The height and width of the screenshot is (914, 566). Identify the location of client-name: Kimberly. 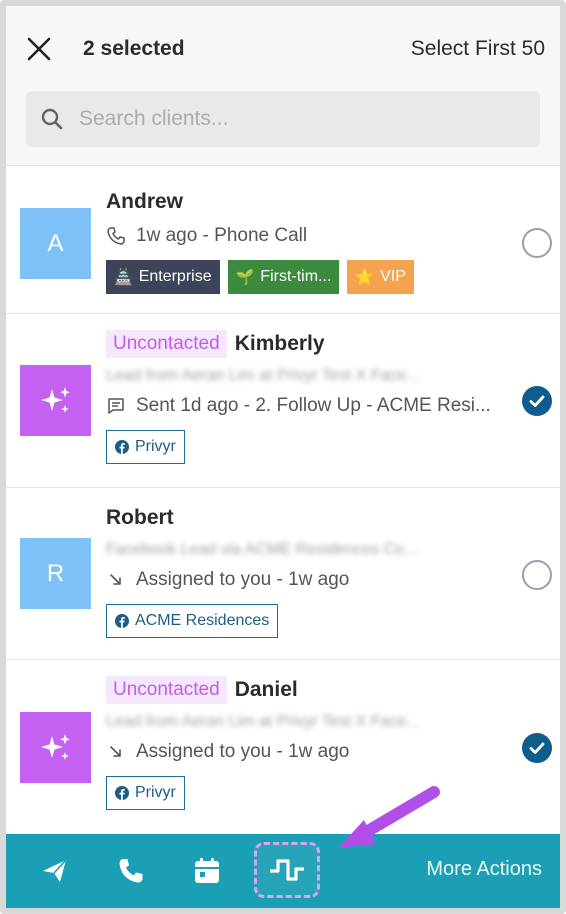
(279, 343).